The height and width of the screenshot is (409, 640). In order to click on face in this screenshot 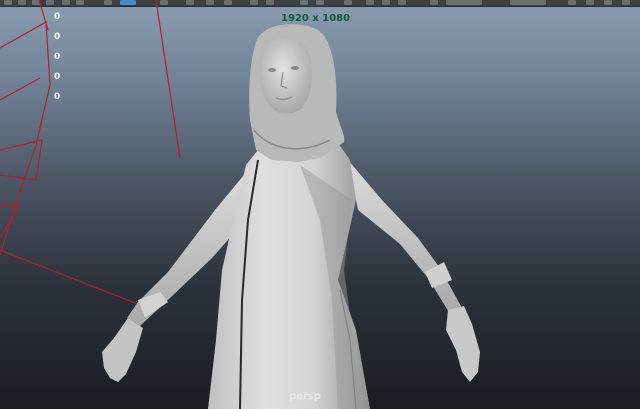, I will do `click(286, 76)`.